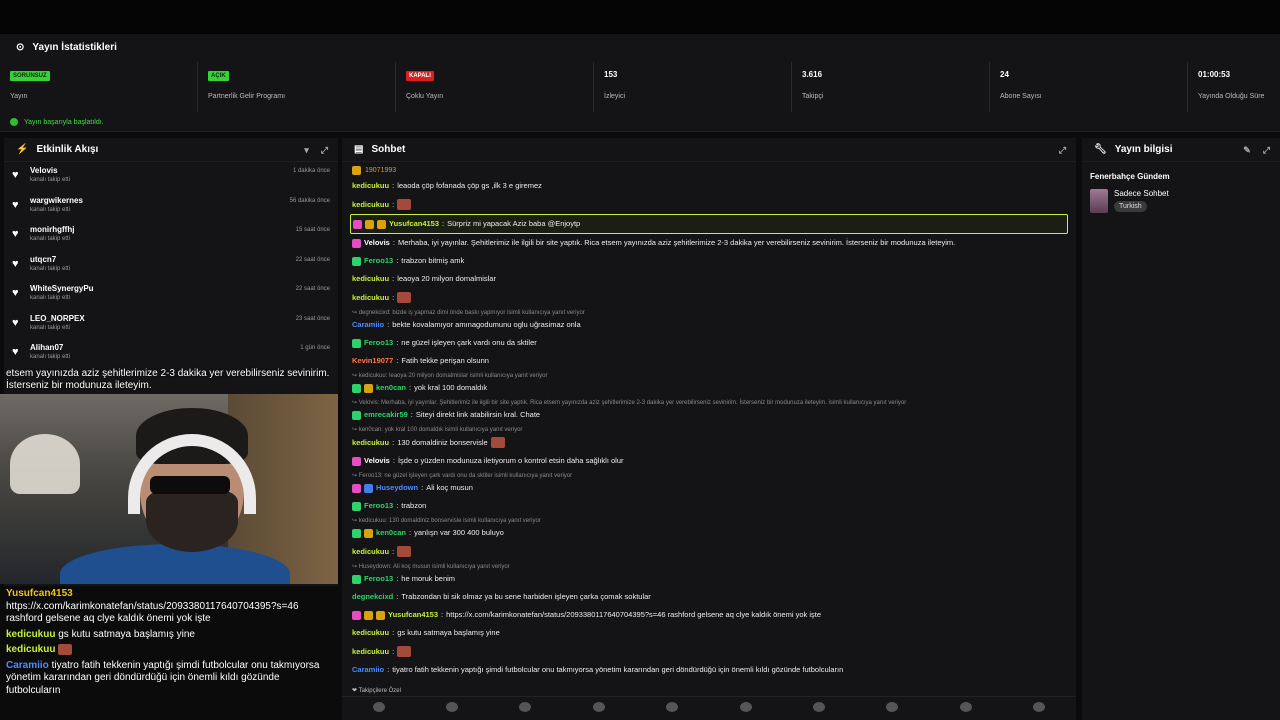 The width and height of the screenshot is (1280, 720). What do you see at coordinates (171, 325) in the screenshot?
I see `activity-item: ♥ LEO_NORPEX kanalı takip etti 23 saat önce` at bounding box center [171, 325].